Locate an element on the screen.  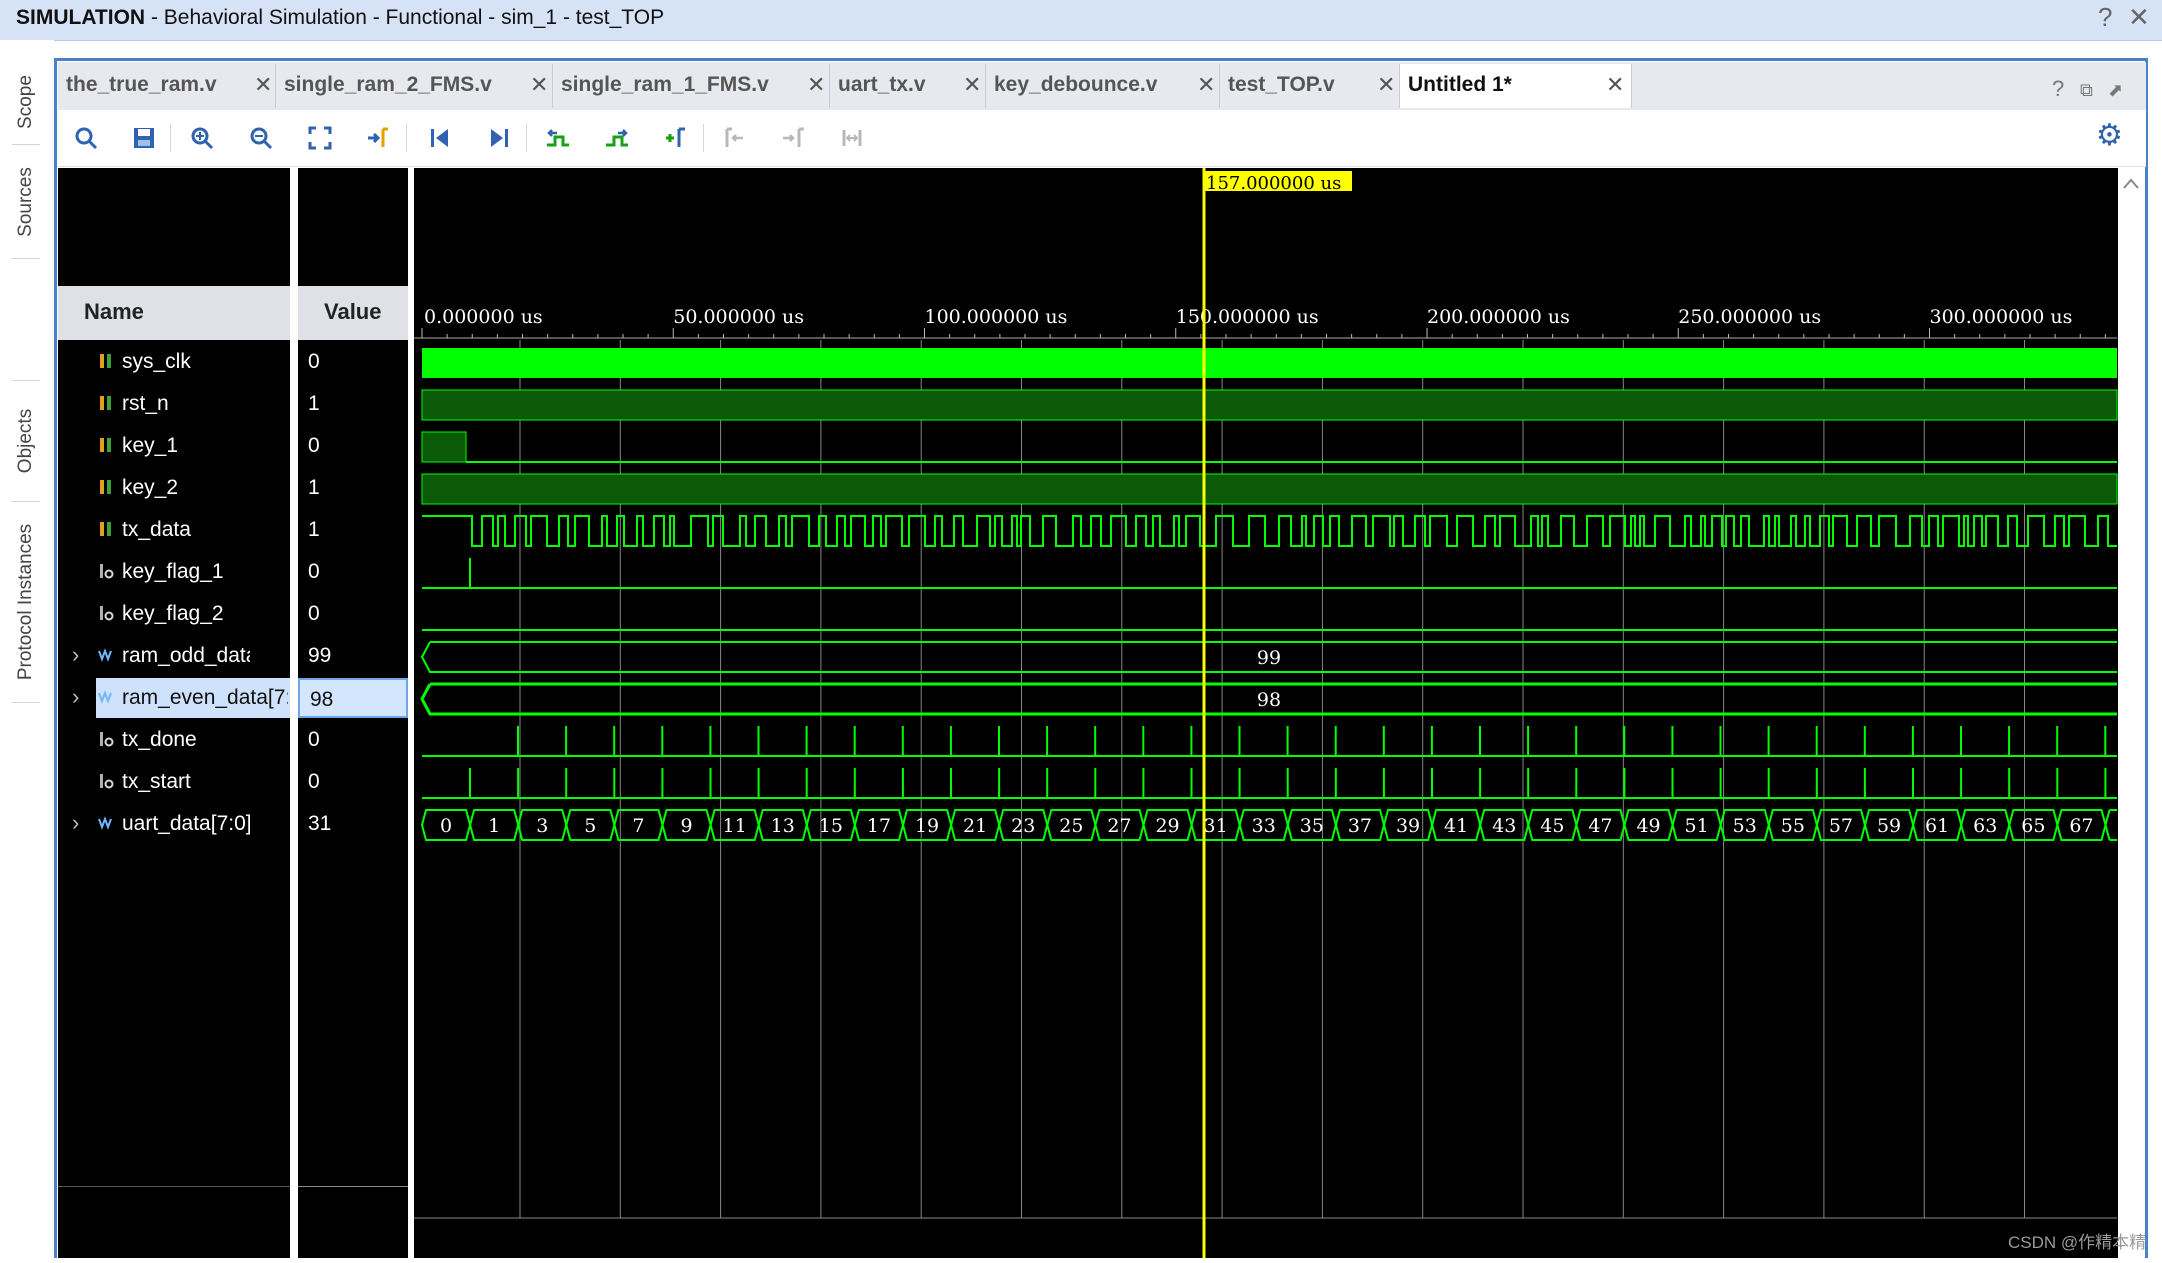
uart-data-value: 41 is located at coordinates (1456, 826).